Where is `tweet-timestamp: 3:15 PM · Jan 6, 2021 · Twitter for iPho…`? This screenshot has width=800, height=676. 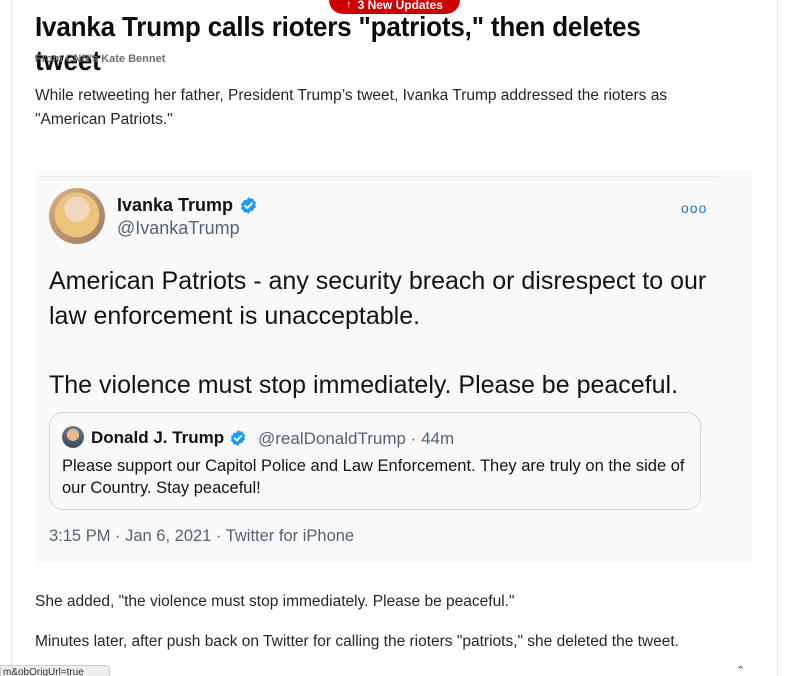 tweet-timestamp: 3:15 PM · Jan 6, 2021 · Twitter for iPho… is located at coordinates (201, 536).